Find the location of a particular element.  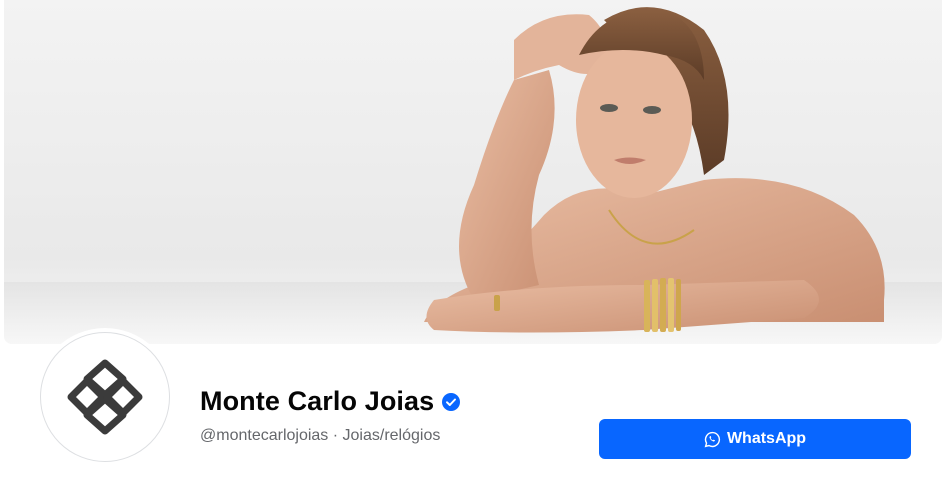

page-subtitle: @montecarlojoias · Joias/relógios is located at coordinates (320, 436).